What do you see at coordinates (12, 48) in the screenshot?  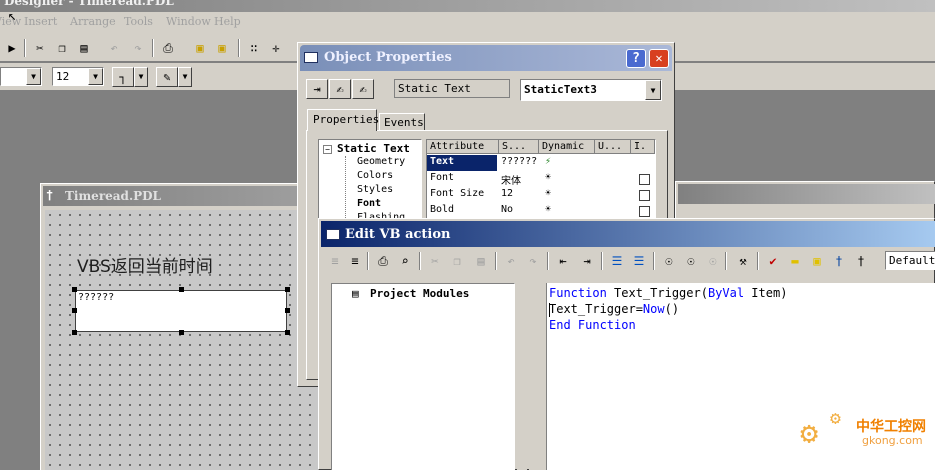 I see `play-icon: ▶` at bounding box center [12, 48].